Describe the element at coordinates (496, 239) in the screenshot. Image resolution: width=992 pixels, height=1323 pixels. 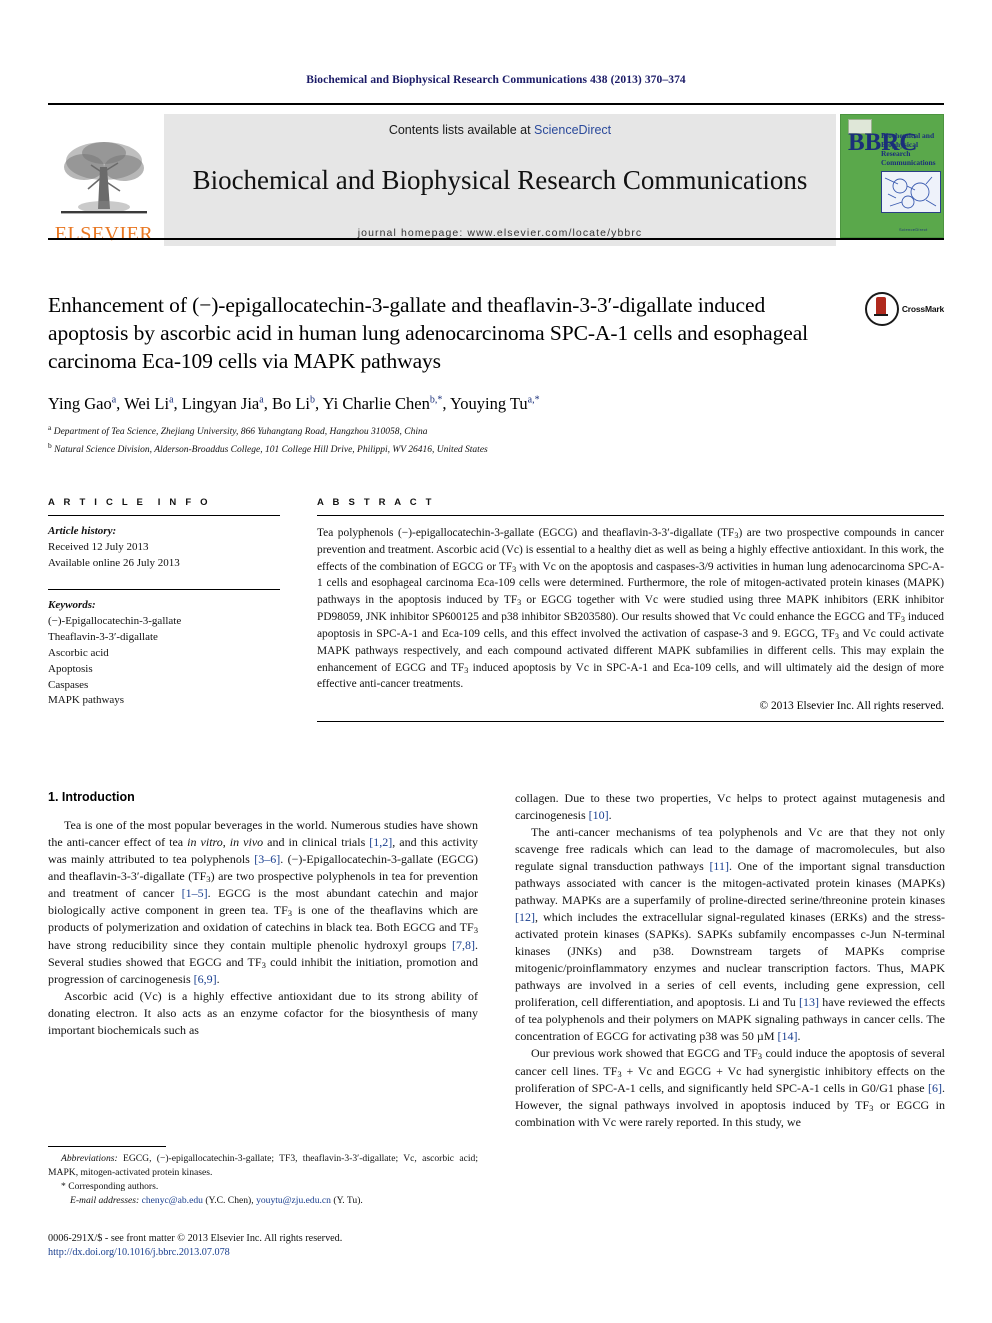
I see `masthead-bottom-rule` at that location.